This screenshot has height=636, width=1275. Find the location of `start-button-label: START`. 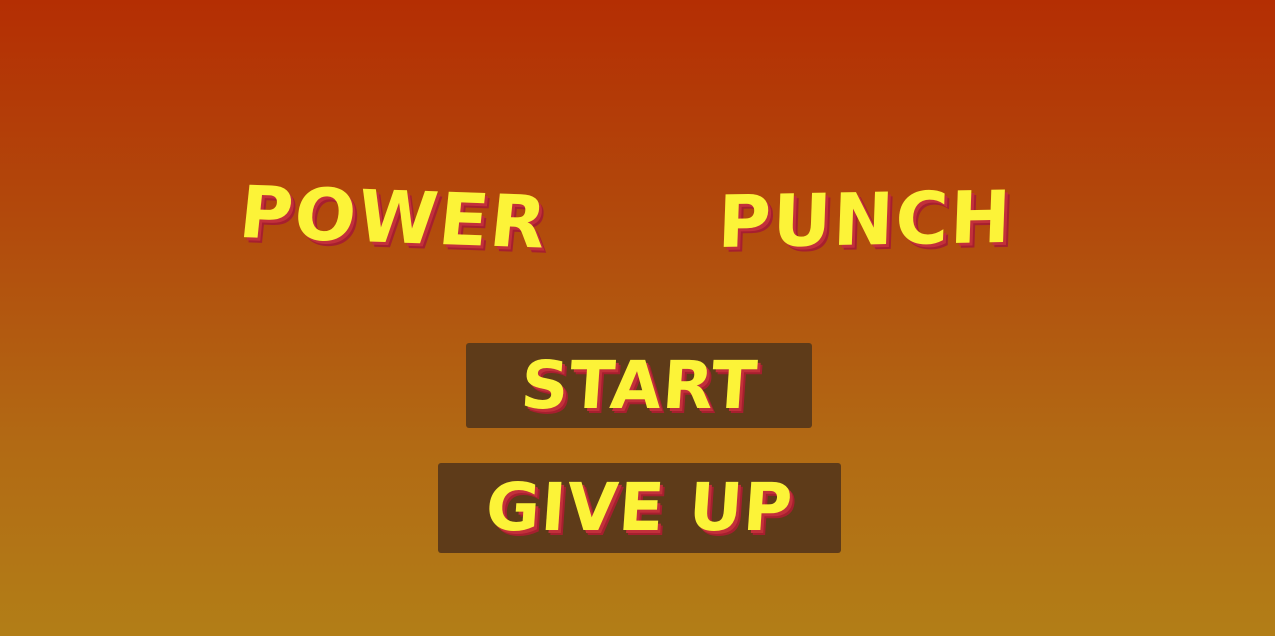

start-button-label: START is located at coordinates (639, 385).